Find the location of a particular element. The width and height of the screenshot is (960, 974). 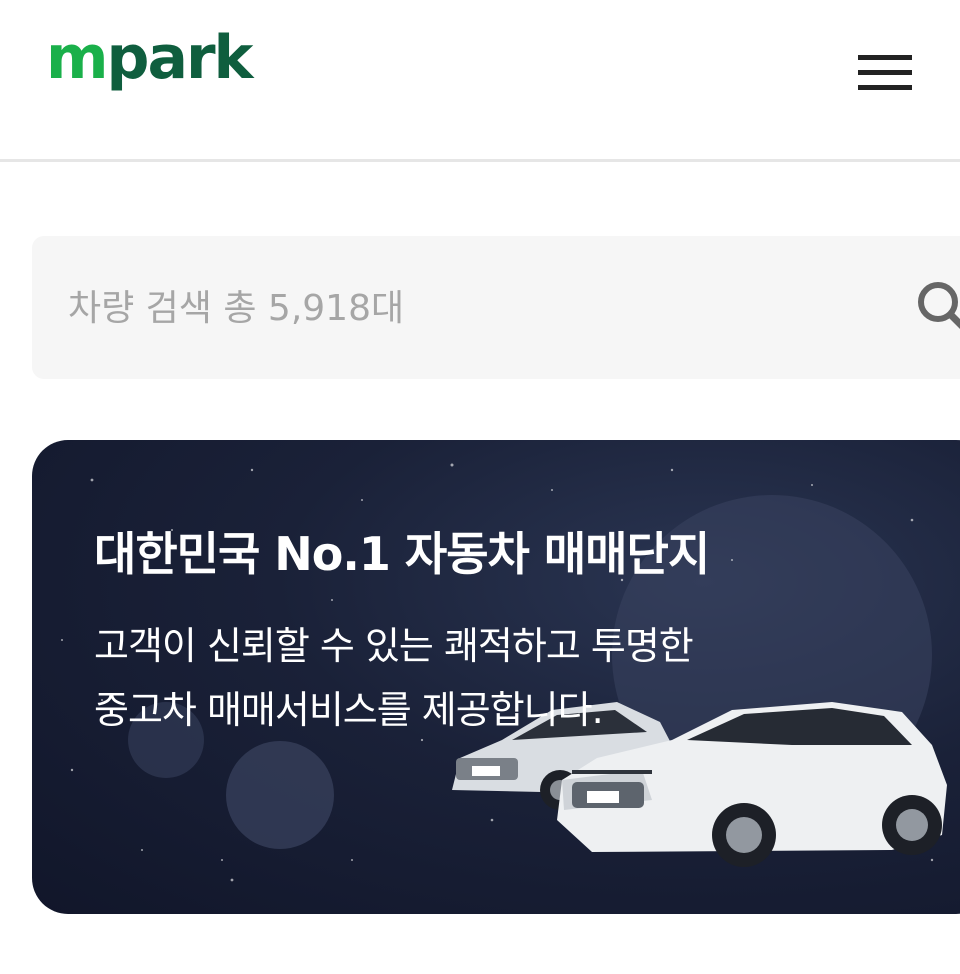

logo-rest: park is located at coordinates (180, 58).